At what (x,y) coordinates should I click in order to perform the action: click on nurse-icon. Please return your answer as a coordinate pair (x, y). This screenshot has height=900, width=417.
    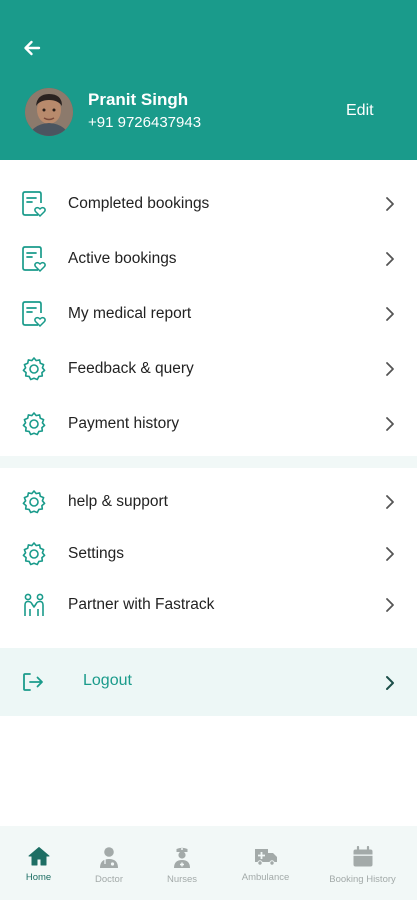
    Looking at the image, I should click on (182, 857).